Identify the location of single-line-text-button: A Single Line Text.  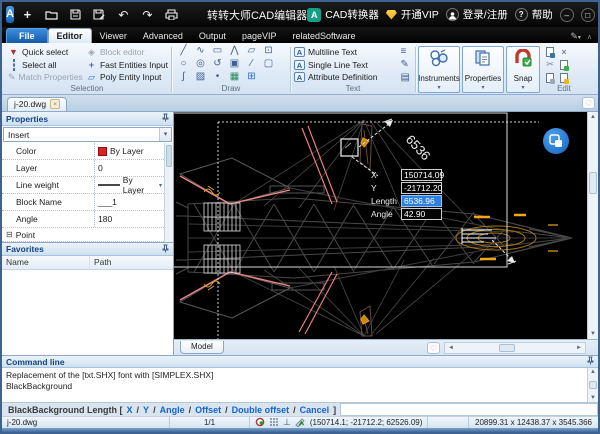
(346, 65).